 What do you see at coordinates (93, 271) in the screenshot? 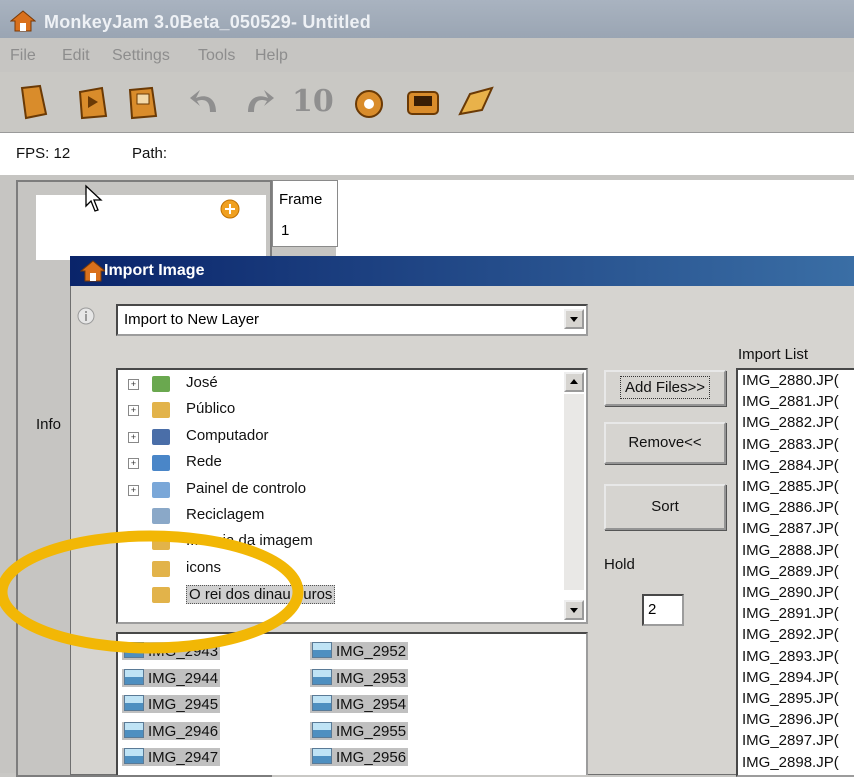
I see `dialog-app-icon` at bounding box center [93, 271].